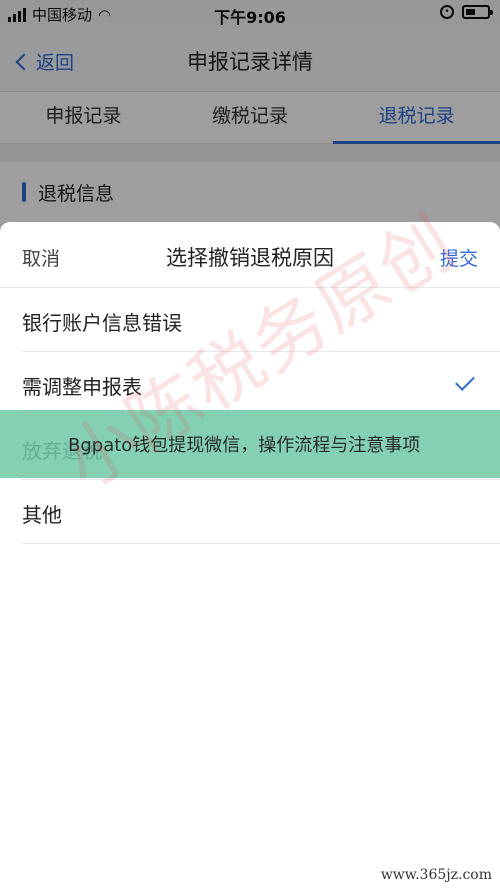  What do you see at coordinates (261, 448) in the screenshot?
I see `option-abandon-refund: 放弃退税` at bounding box center [261, 448].